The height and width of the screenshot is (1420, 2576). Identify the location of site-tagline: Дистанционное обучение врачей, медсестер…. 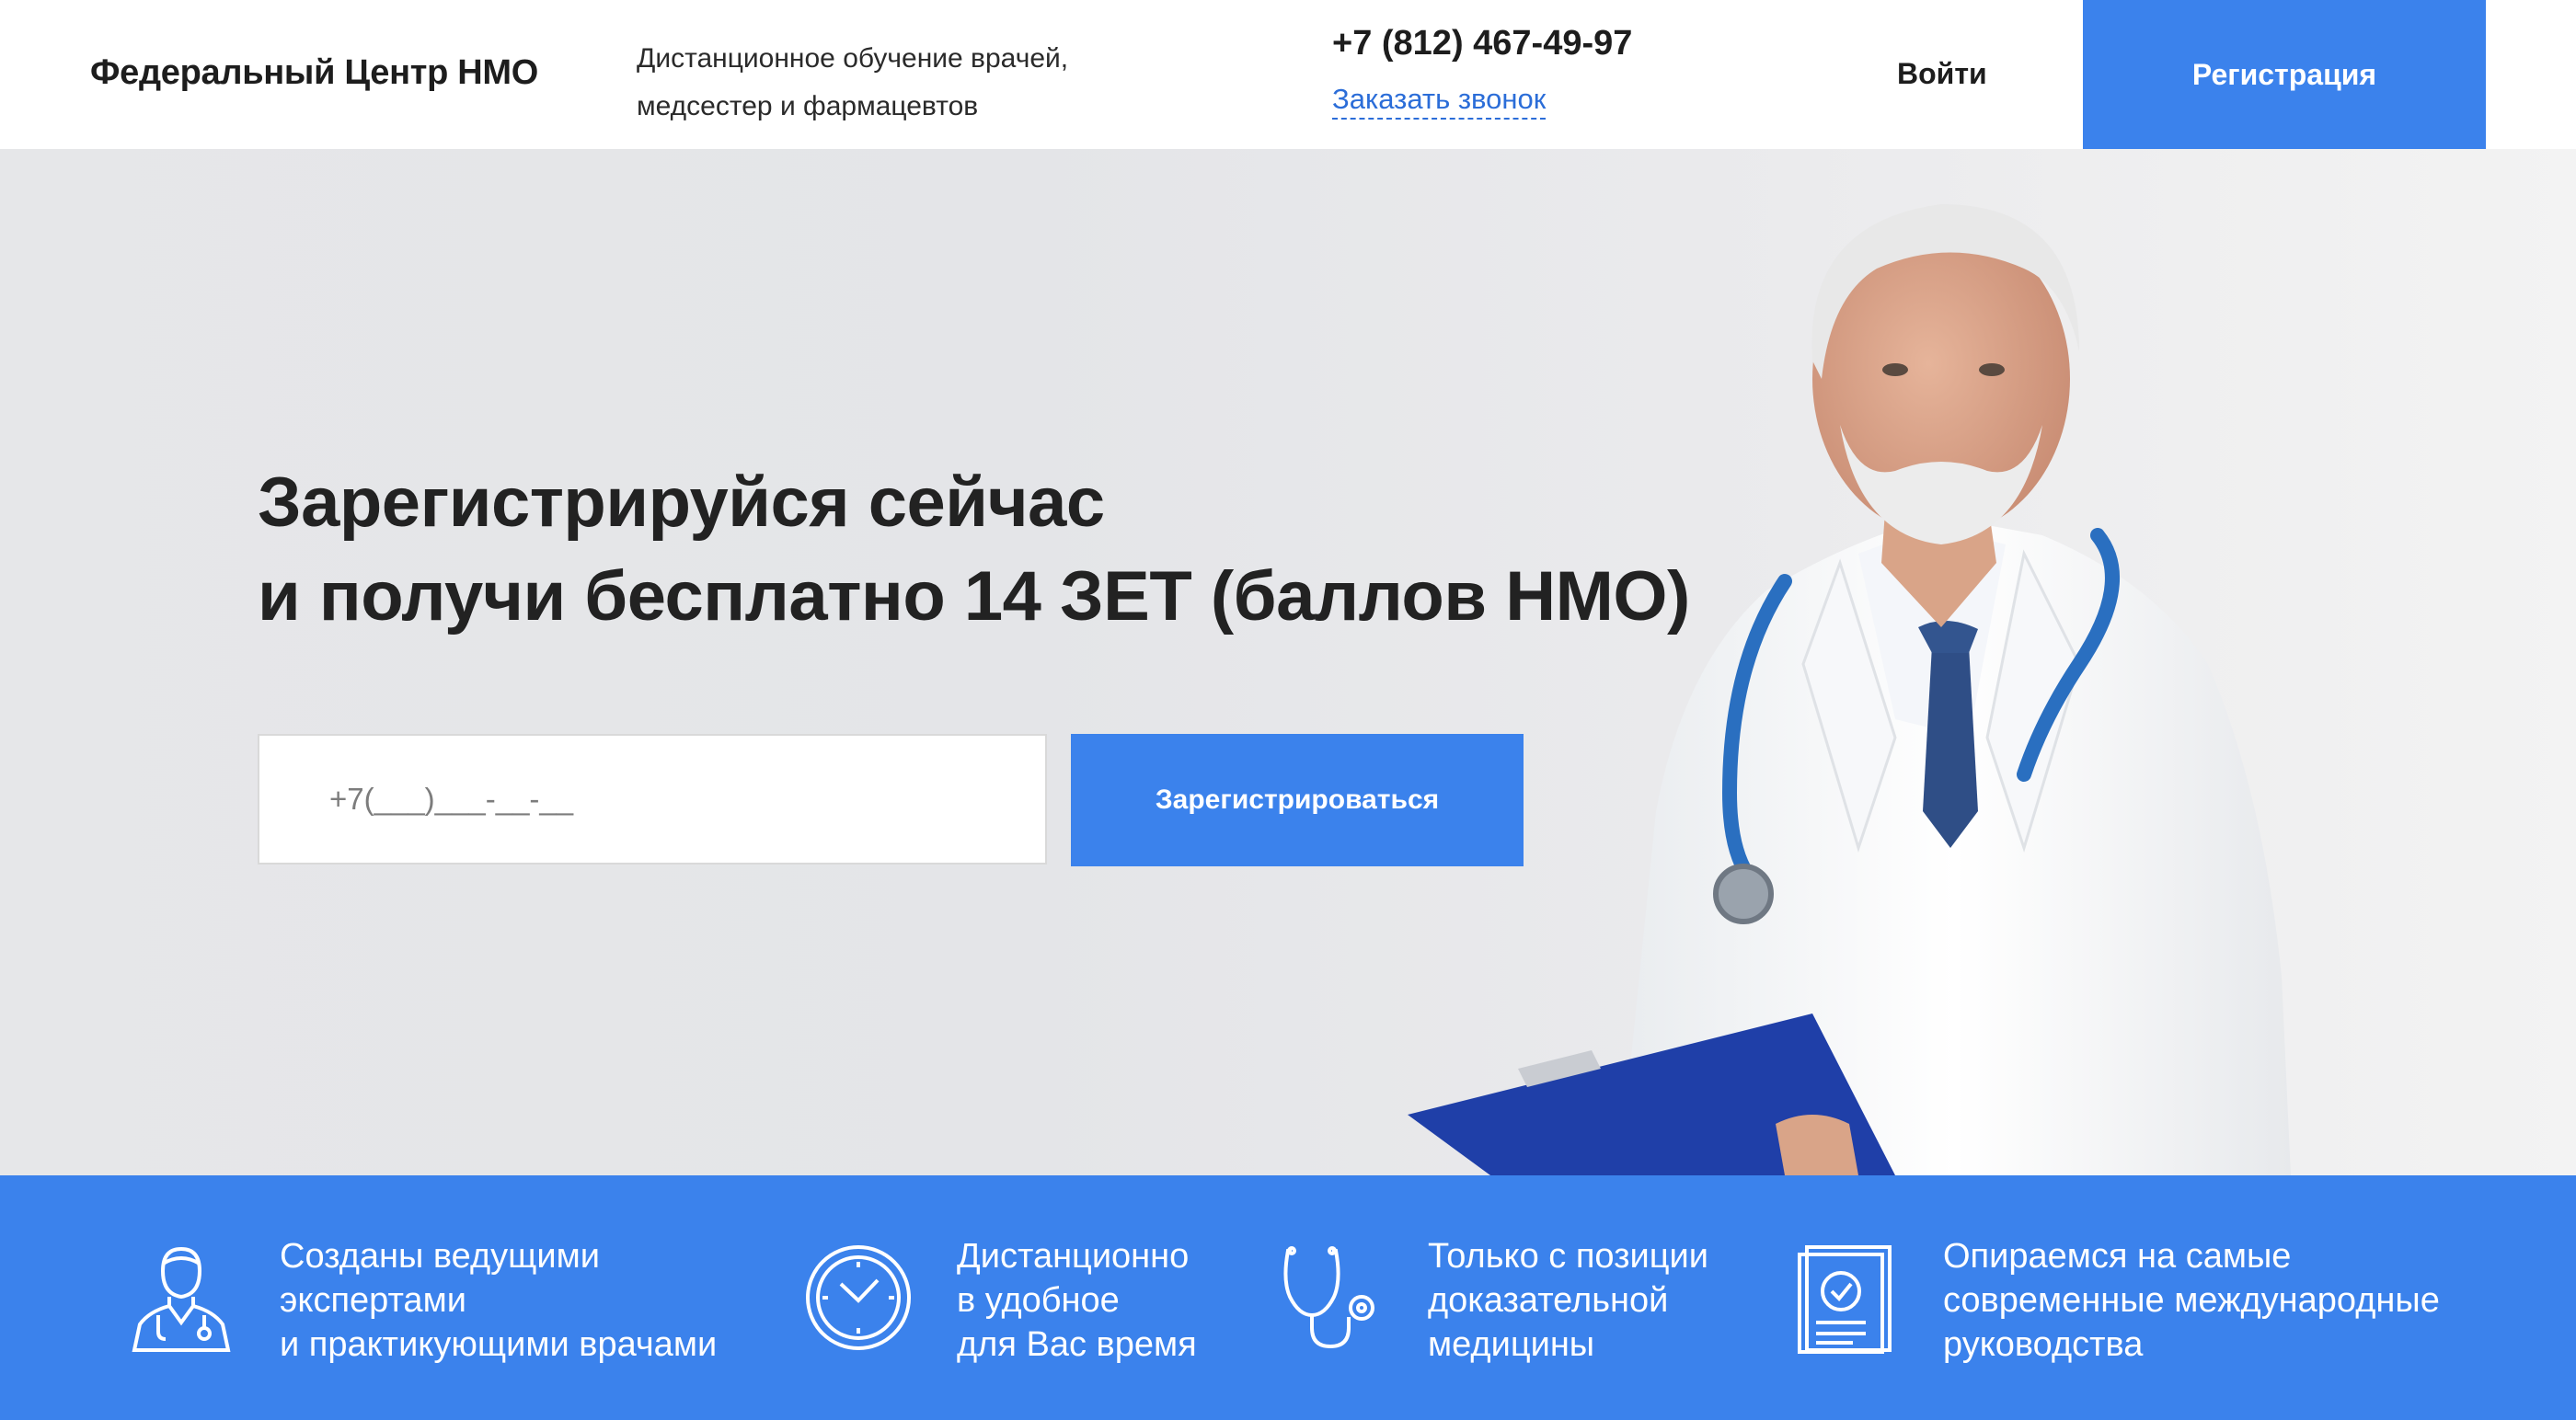
(894, 83).